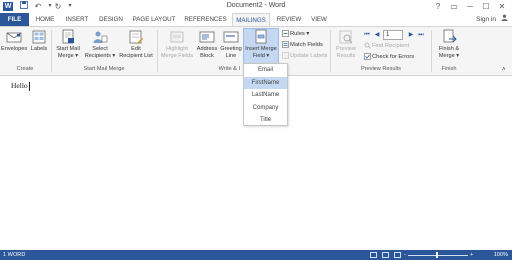 This screenshot has width=512, height=260. Describe the element at coordinates (346, 49) in the screenshot. I see `preview-results-label-1: Preview` at that location.